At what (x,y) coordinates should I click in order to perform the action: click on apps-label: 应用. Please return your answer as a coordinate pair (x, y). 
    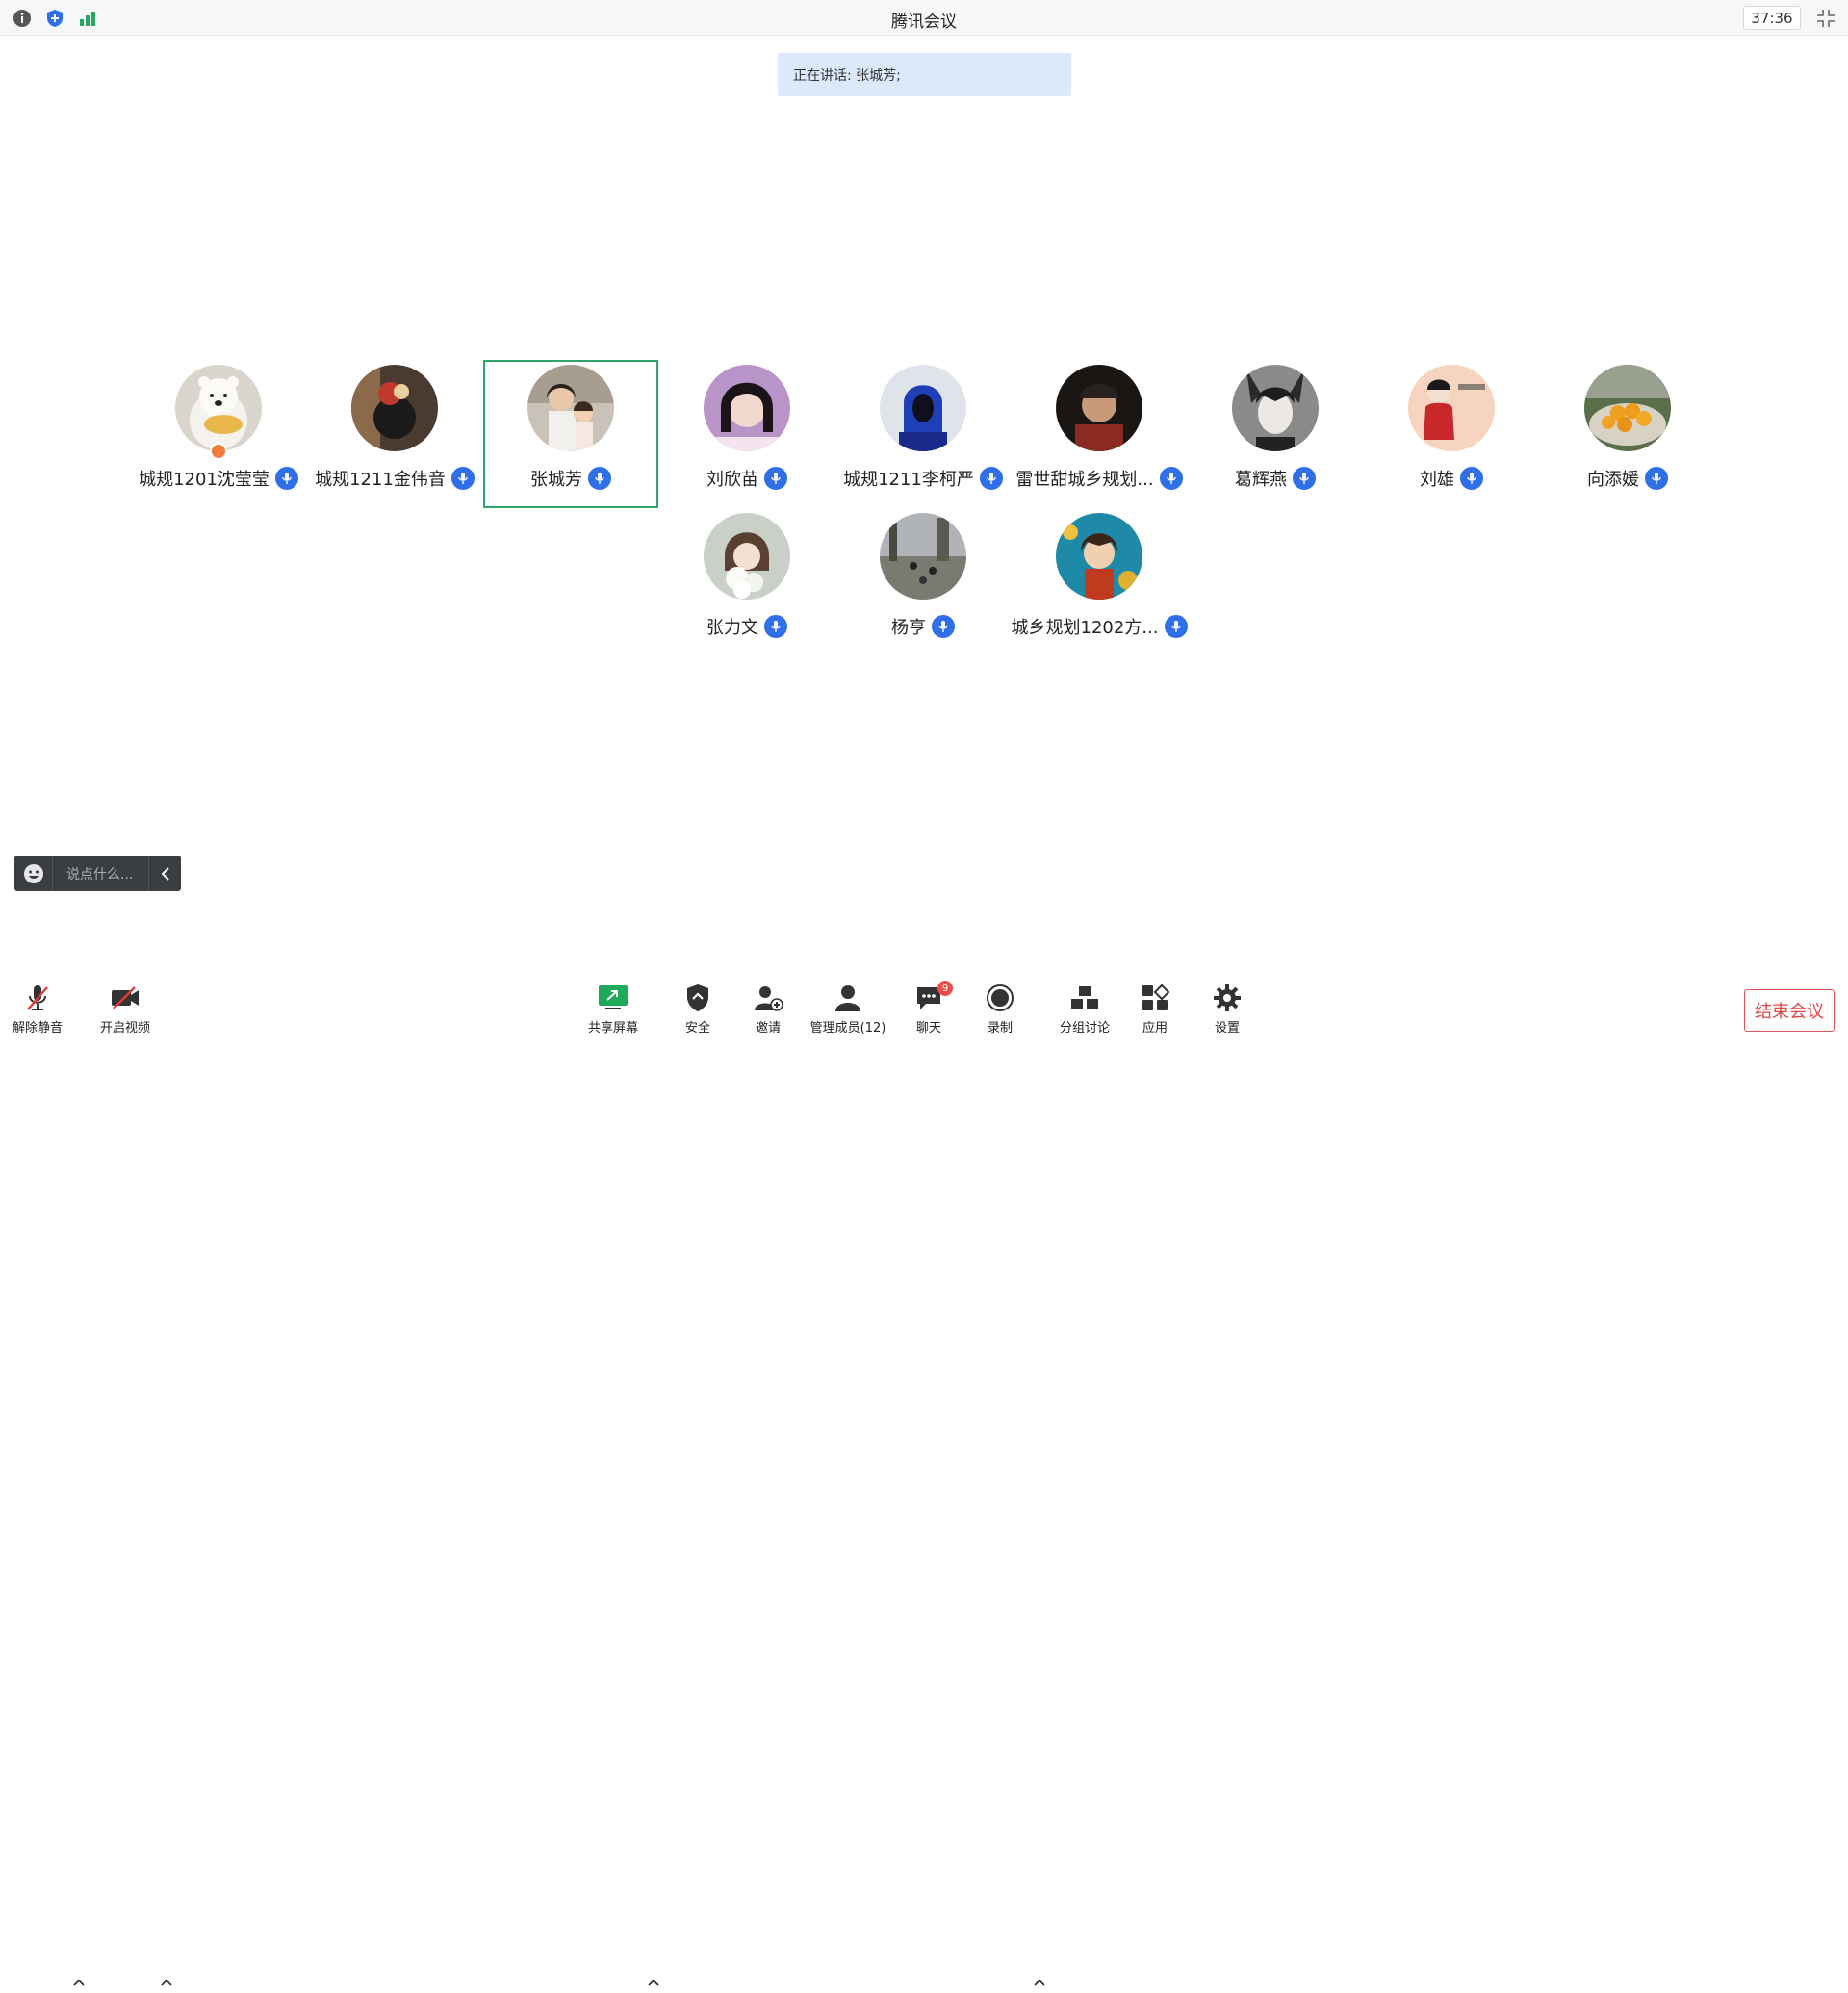
    Looking at the image, I should click on (1155, 1028).